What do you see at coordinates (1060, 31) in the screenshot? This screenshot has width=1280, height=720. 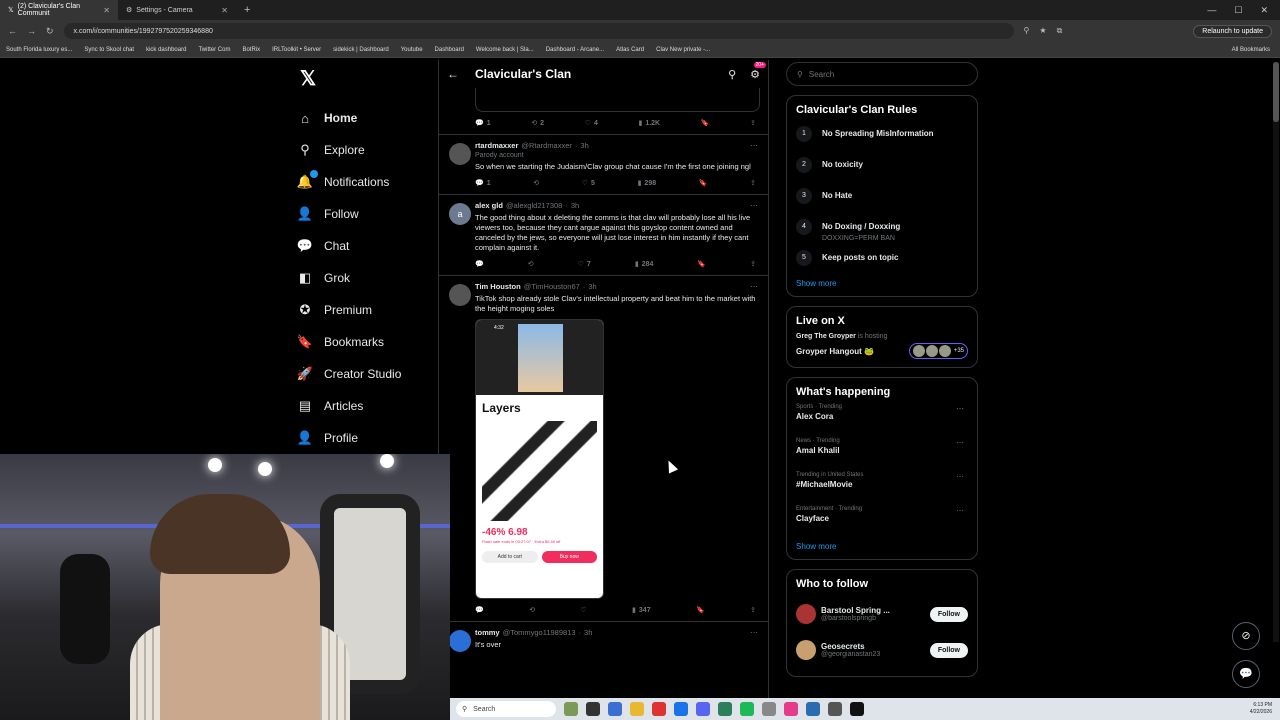 I see `extensions-icon: ⧉` at bounding box center [1060, 31].